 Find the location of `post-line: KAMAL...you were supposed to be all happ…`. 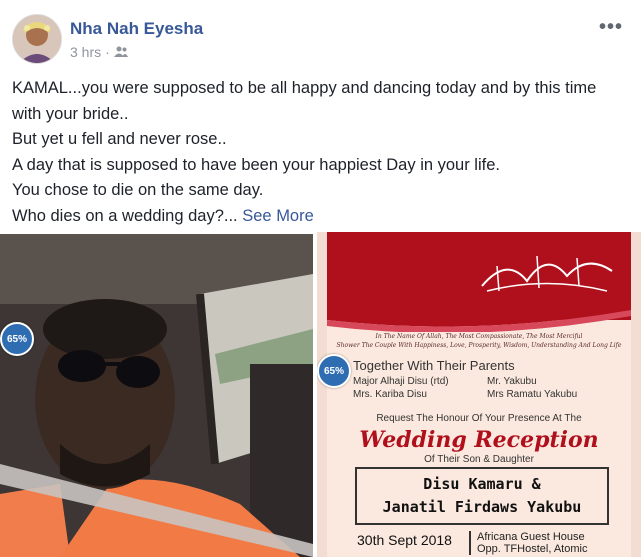

post-line: KAMAL...you were supposed to be all happ… is located at coordinates (304, 101).